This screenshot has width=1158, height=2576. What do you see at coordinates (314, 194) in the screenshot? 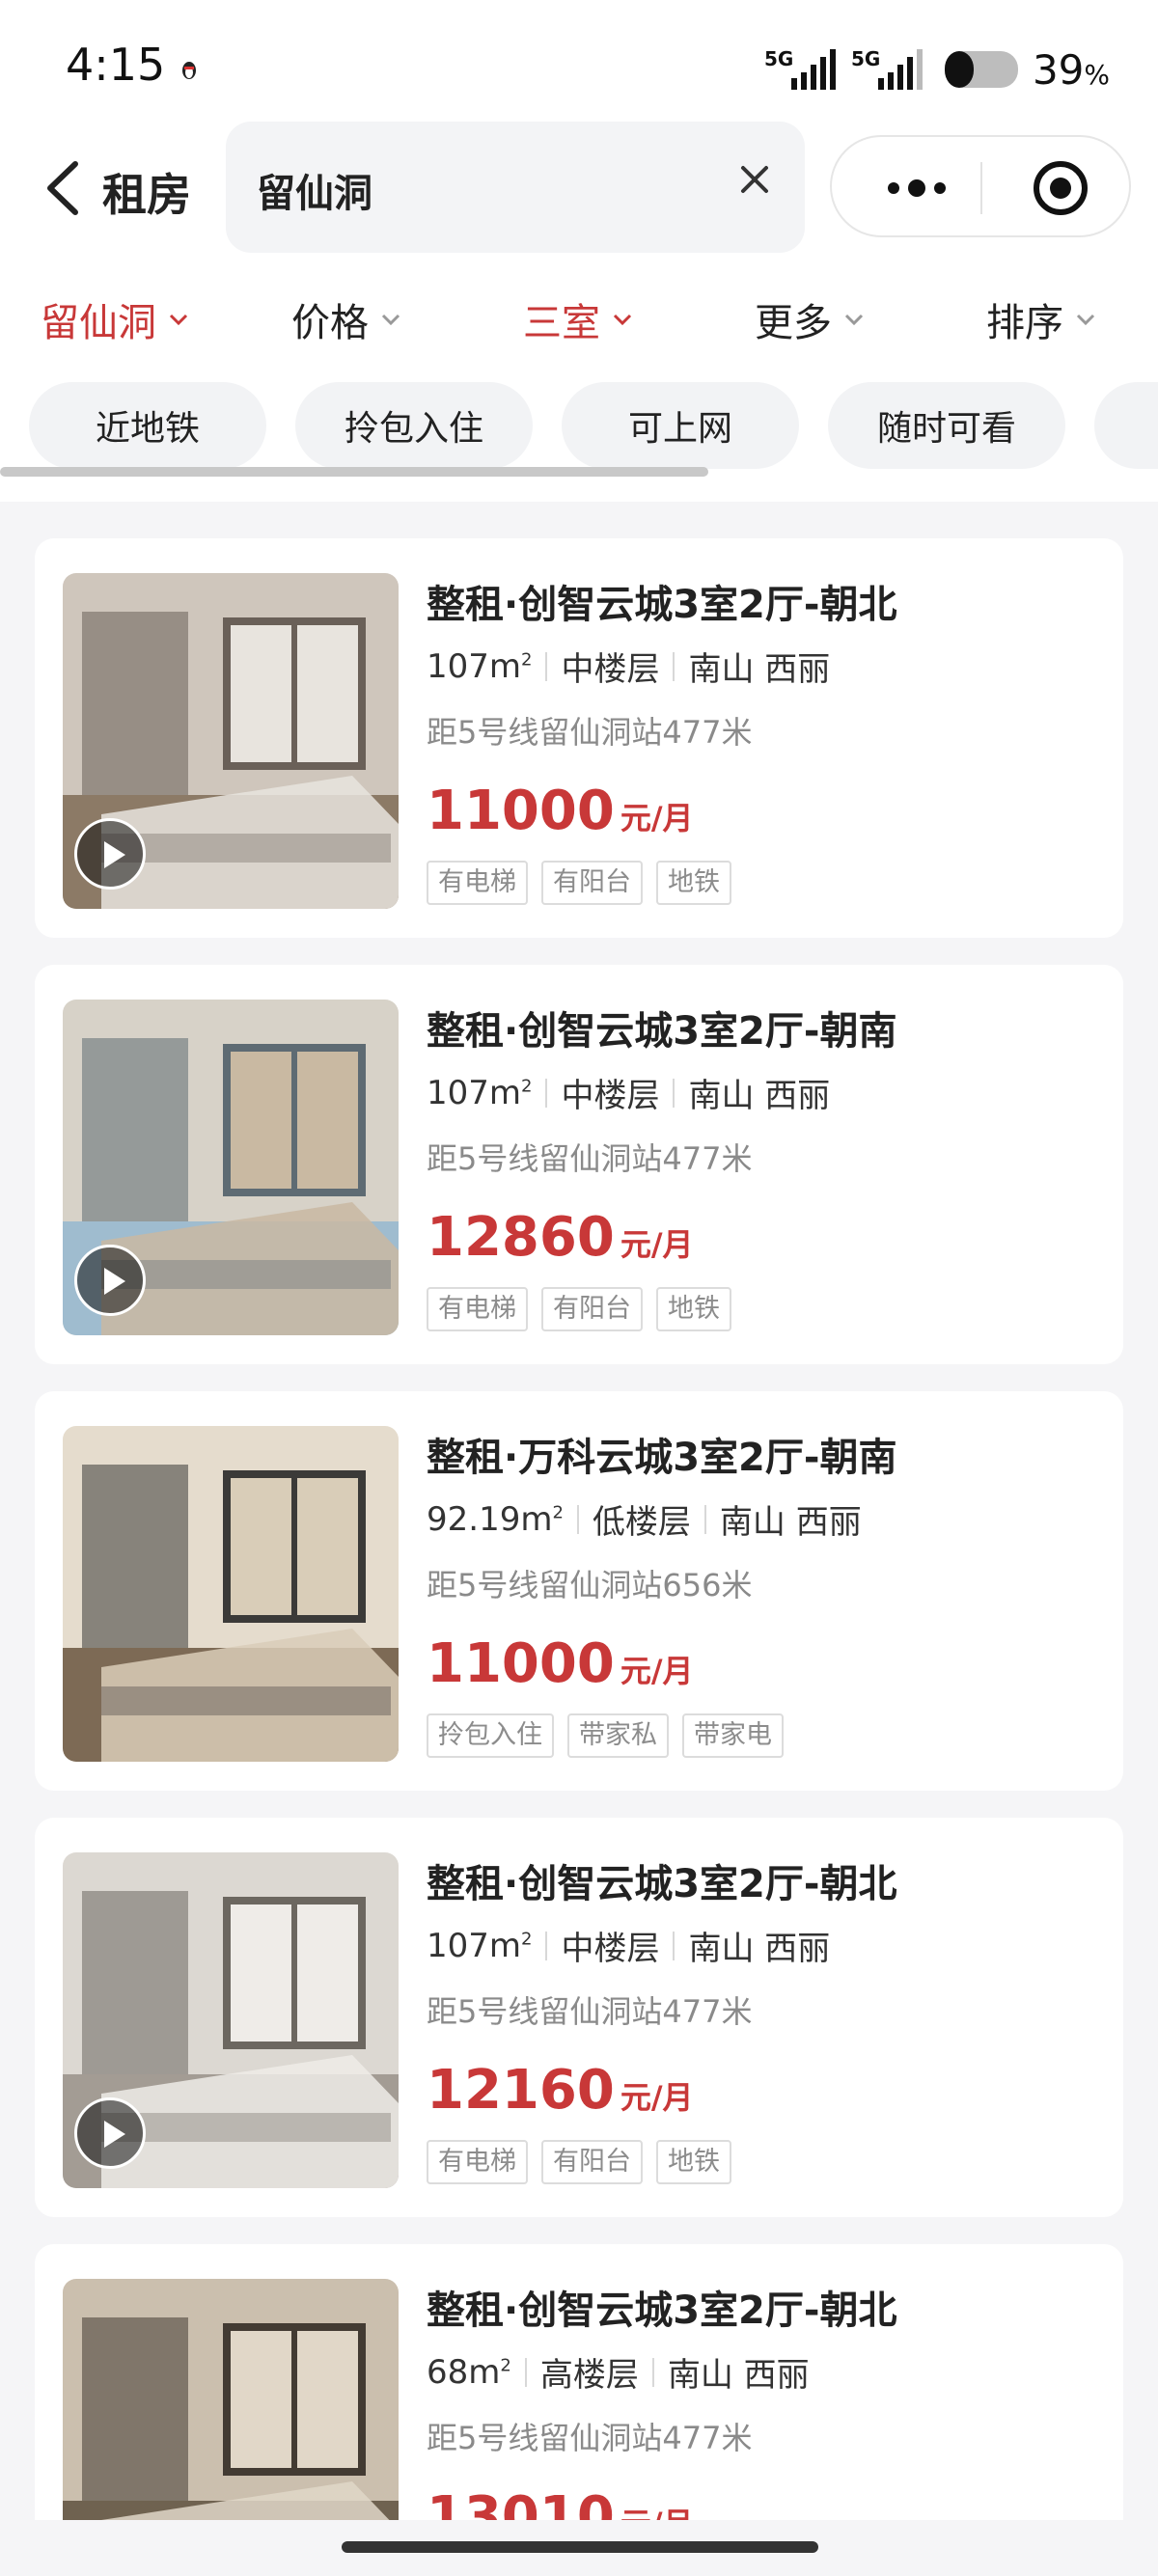
I see `search-value: 留仙洞` at bounding box center [314, 194].